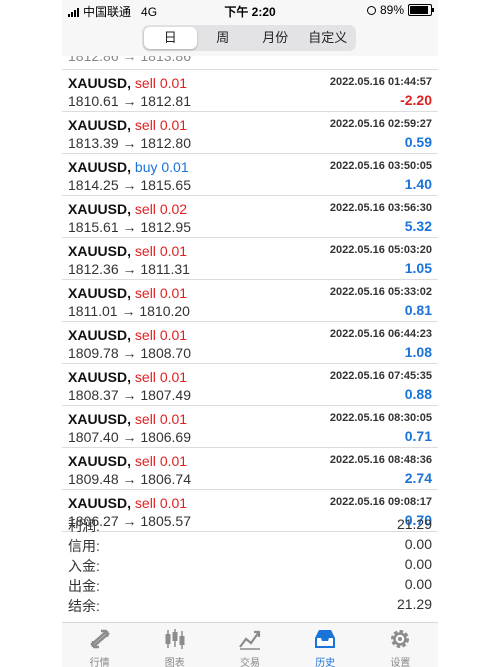  I want to click on trade-lots: 0.02, so click(173, 209).